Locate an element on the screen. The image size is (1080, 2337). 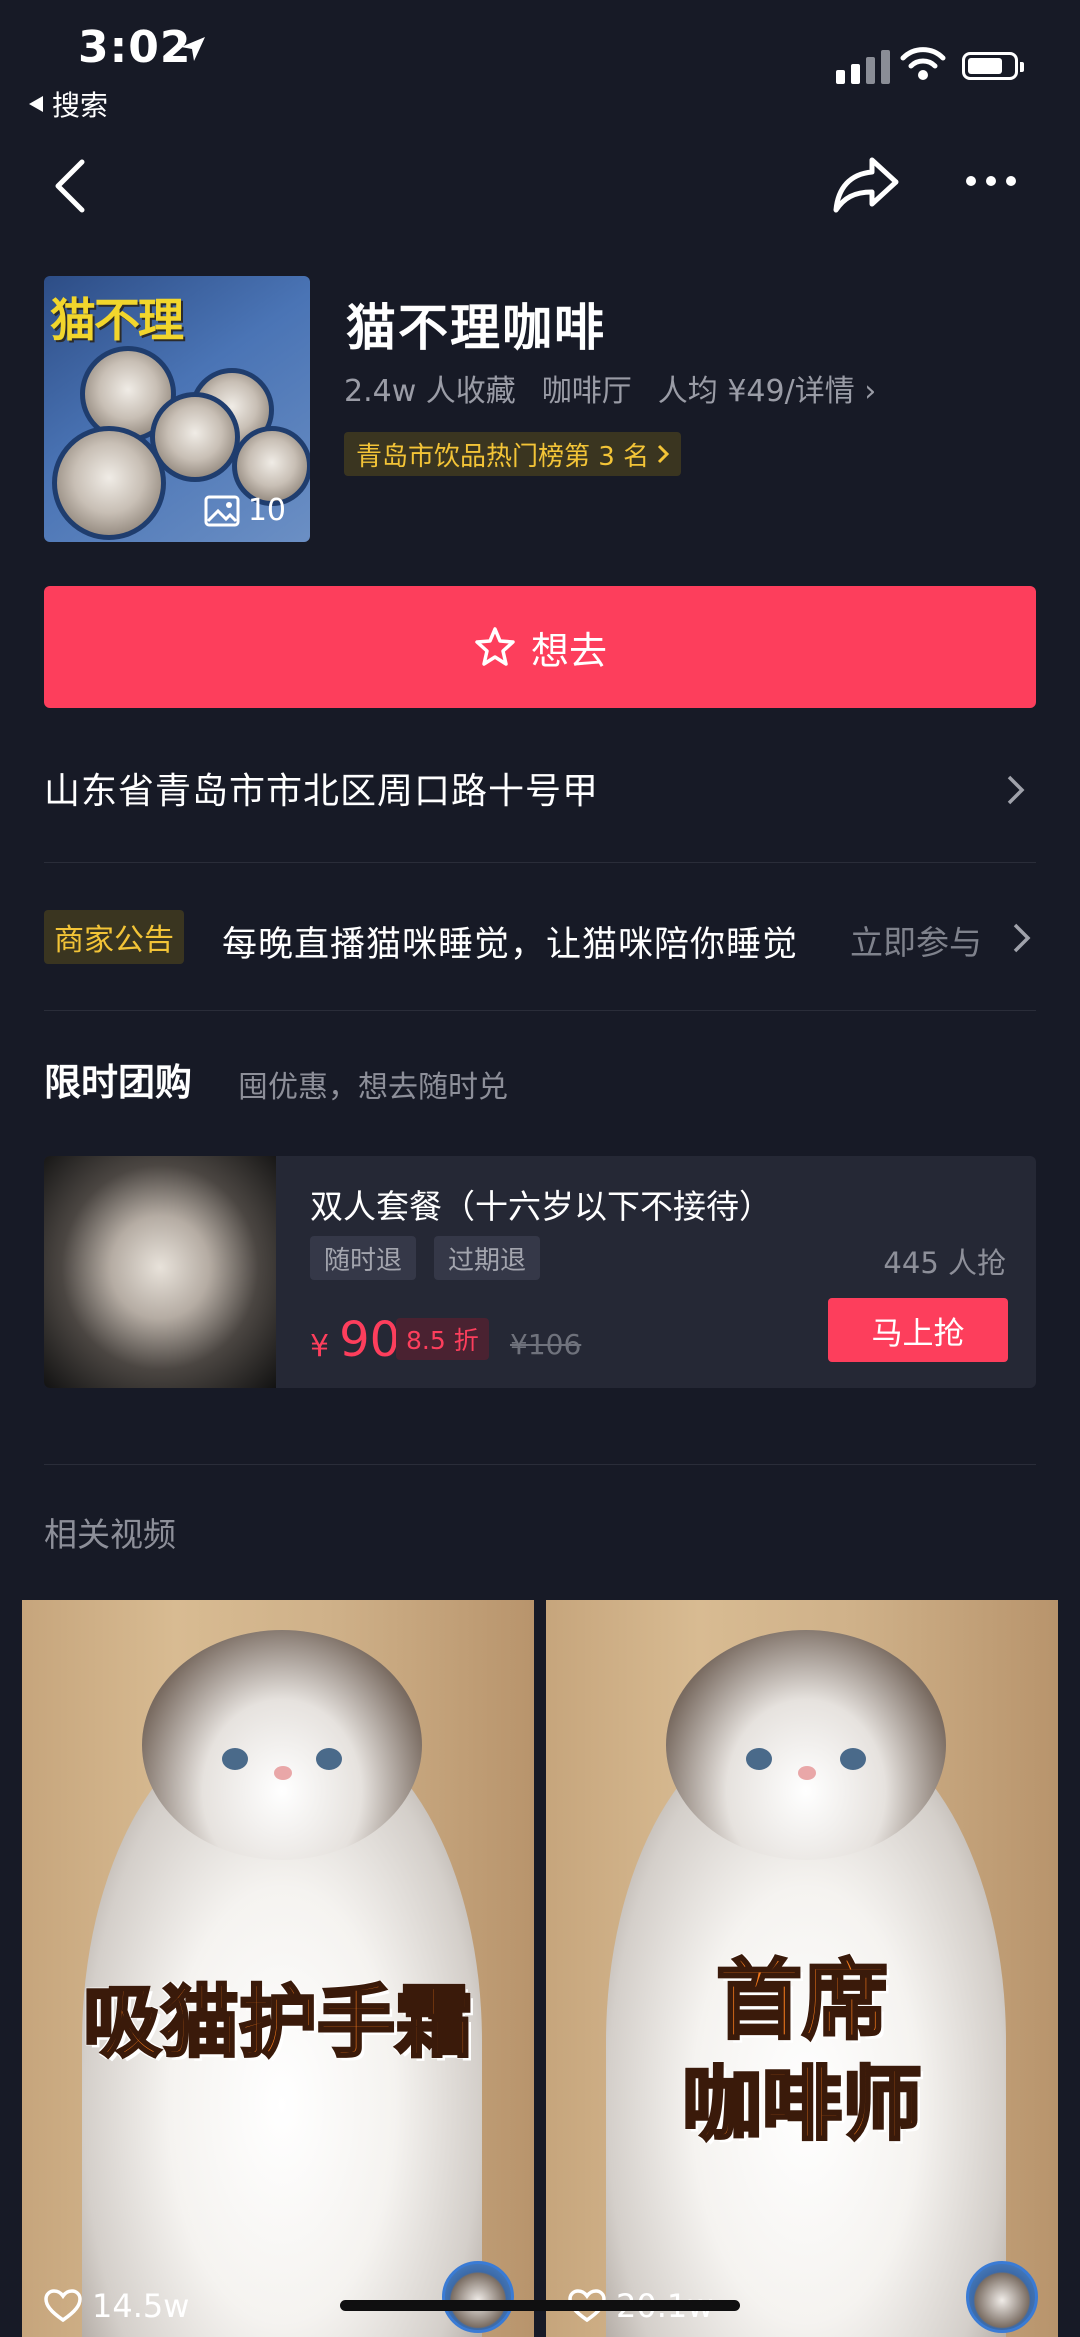
related-videos-title: 相关视频 is located at coordinates (110, 1534).